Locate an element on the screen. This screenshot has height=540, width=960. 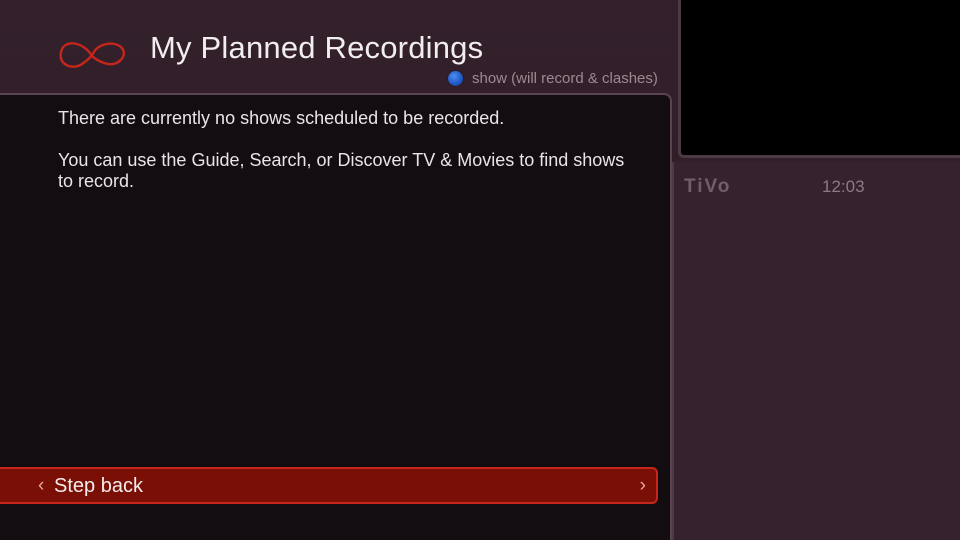
virgin-infinity-icon is located at coordinates (92, 55).